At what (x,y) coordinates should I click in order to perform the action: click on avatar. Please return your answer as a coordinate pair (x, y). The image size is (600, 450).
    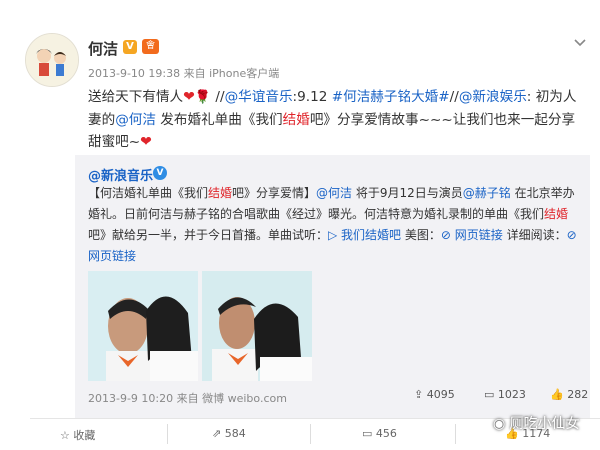
    Looking at the image, I should click on (52, 60).